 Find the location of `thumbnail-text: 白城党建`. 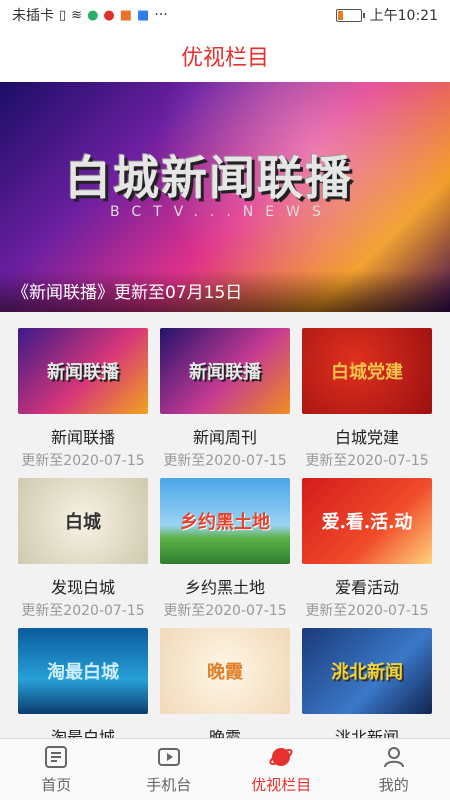

thumbnail-text: 白城党建 is located at coordinates (367, 372).